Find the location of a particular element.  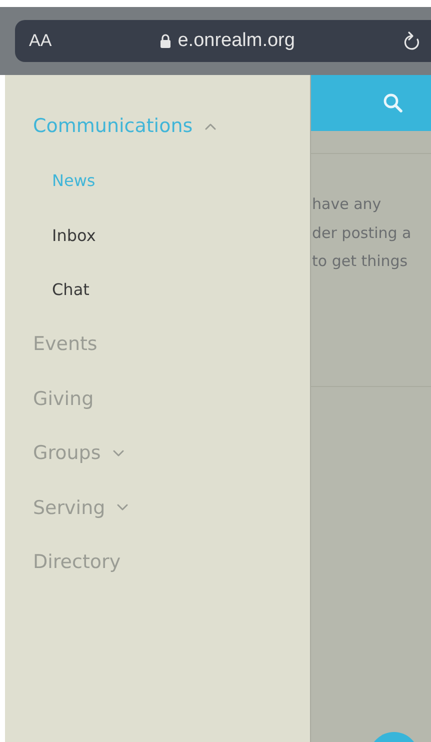

submenu-item: News is located at coordinates (50, 181).